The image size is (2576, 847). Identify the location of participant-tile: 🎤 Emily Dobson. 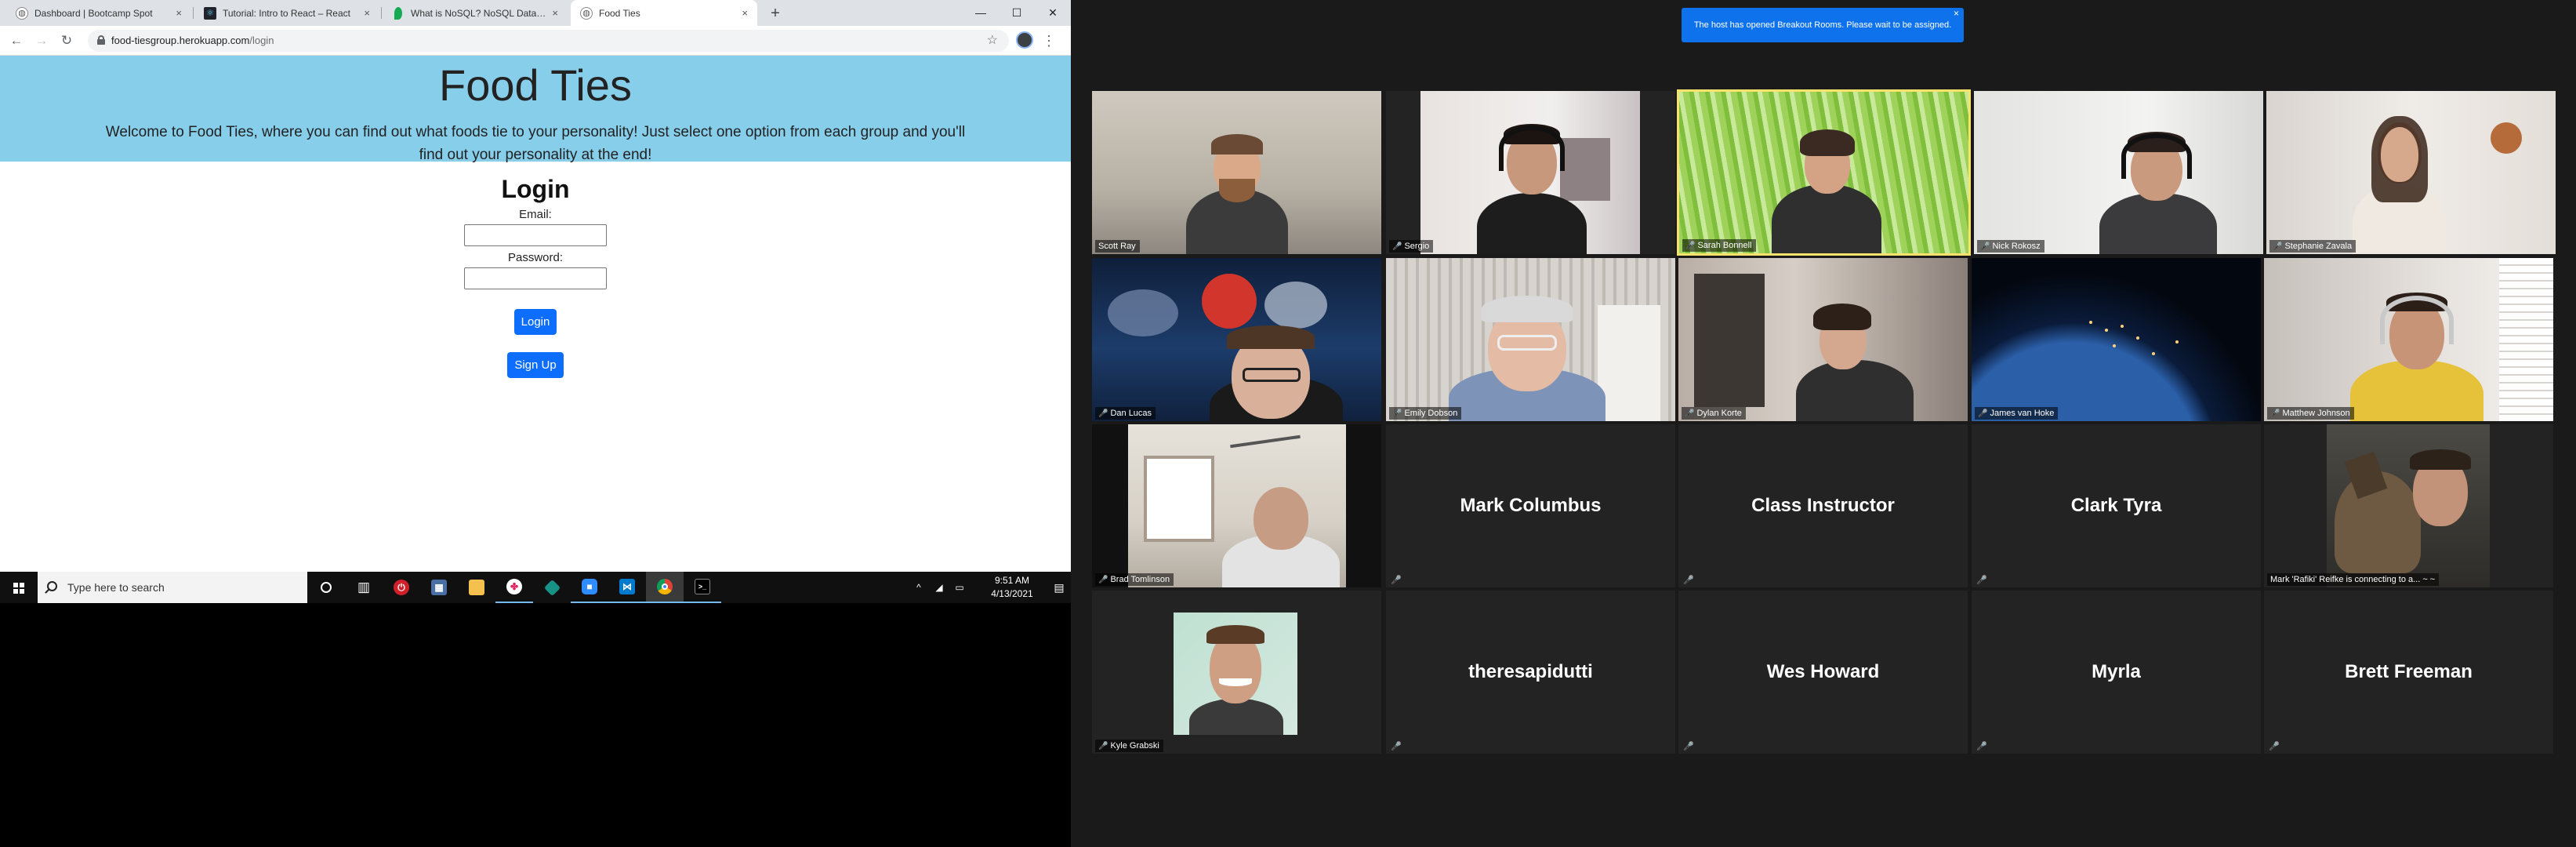
(1530, 339).